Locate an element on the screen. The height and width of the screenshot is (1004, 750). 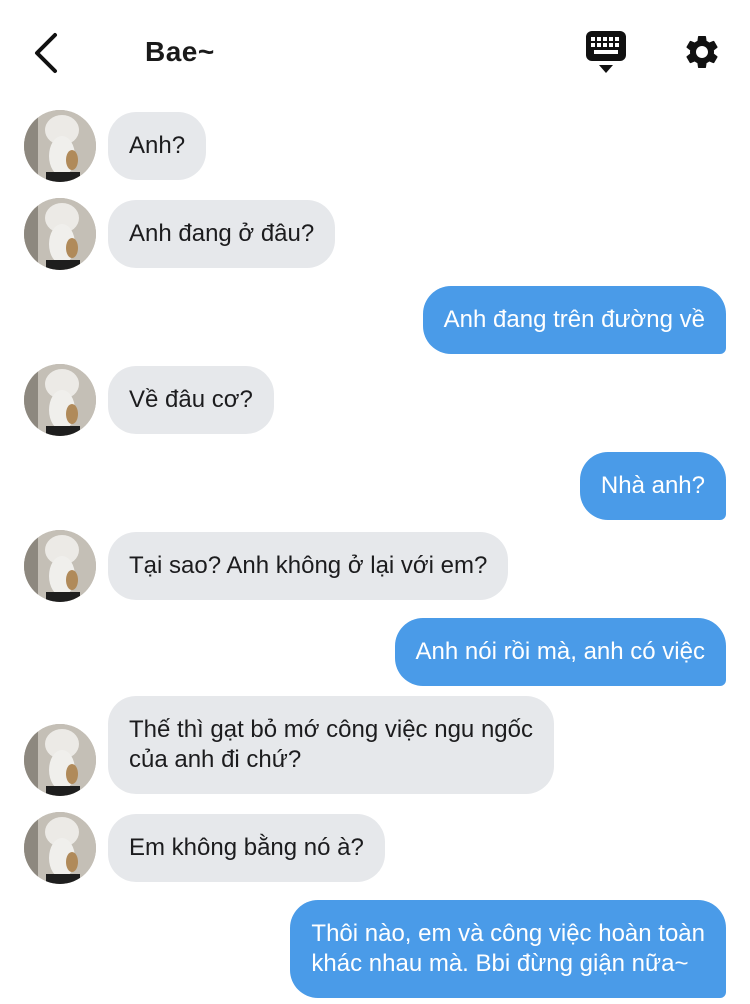
message-bubble-outgoing: Anh đang trên đường về is located at coordinates (574, 320).